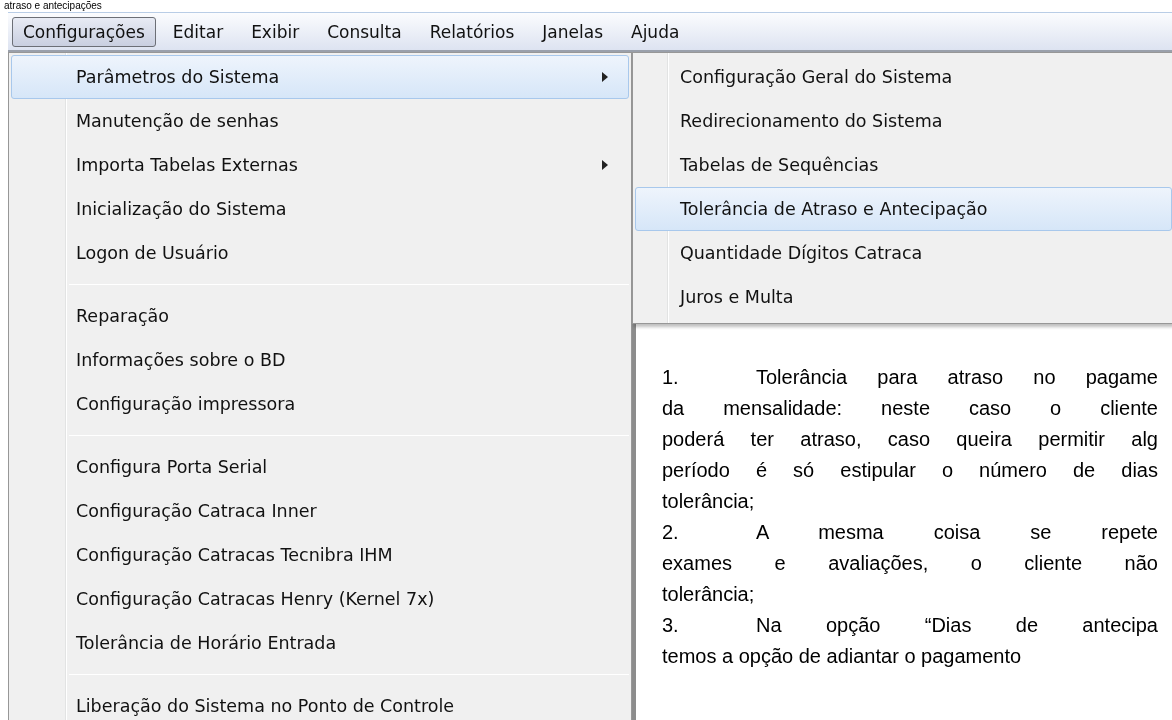 This screenshot has height=720, width=1172. What do you see at coordinates (910, 408) in the screenshot?
I see `document-text-line: da mensalidade: neste caso o cliente` at bounding box center [910, 408].